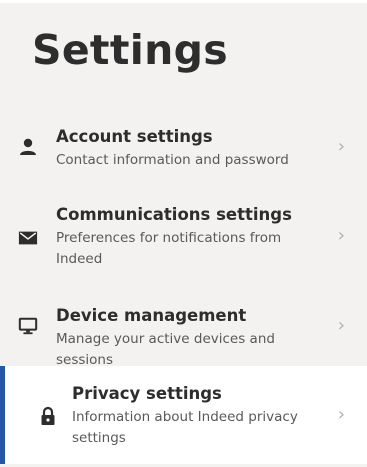  Describe the element at coordinates (48, 416) in the screenshot. I see `lock-icon` at that location.